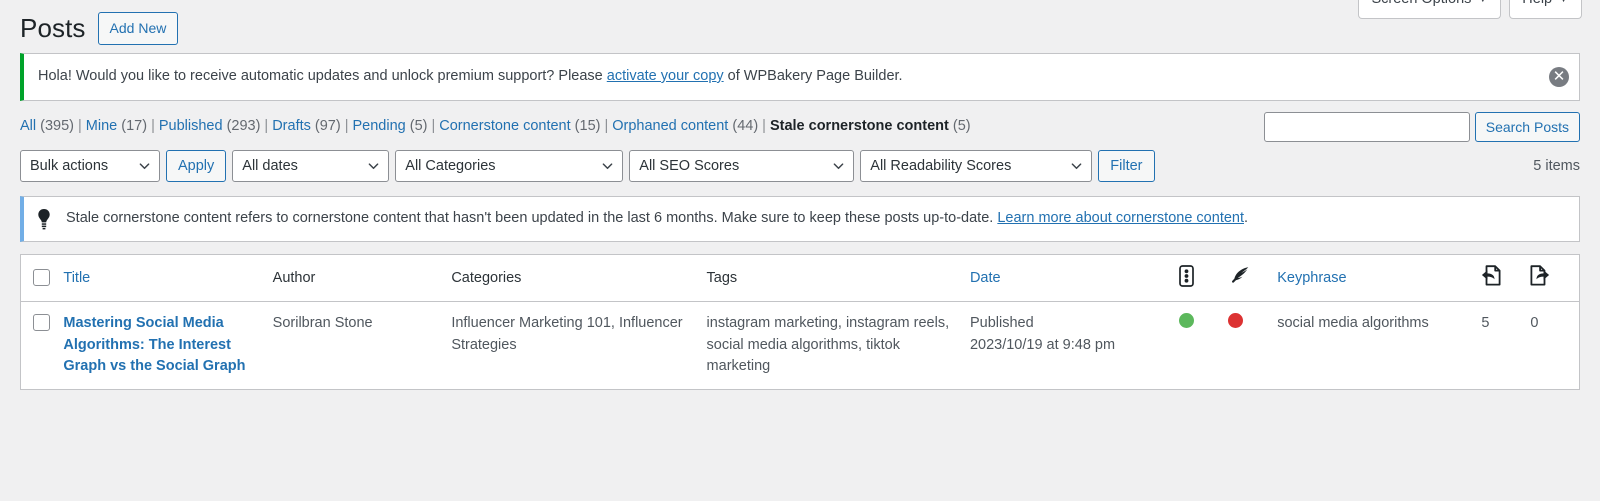 This screenshot has width=1600, height=501. Describe the element at coordinates (1556, 165) in the screenshot. I see `items-count: 5 items` at that location.